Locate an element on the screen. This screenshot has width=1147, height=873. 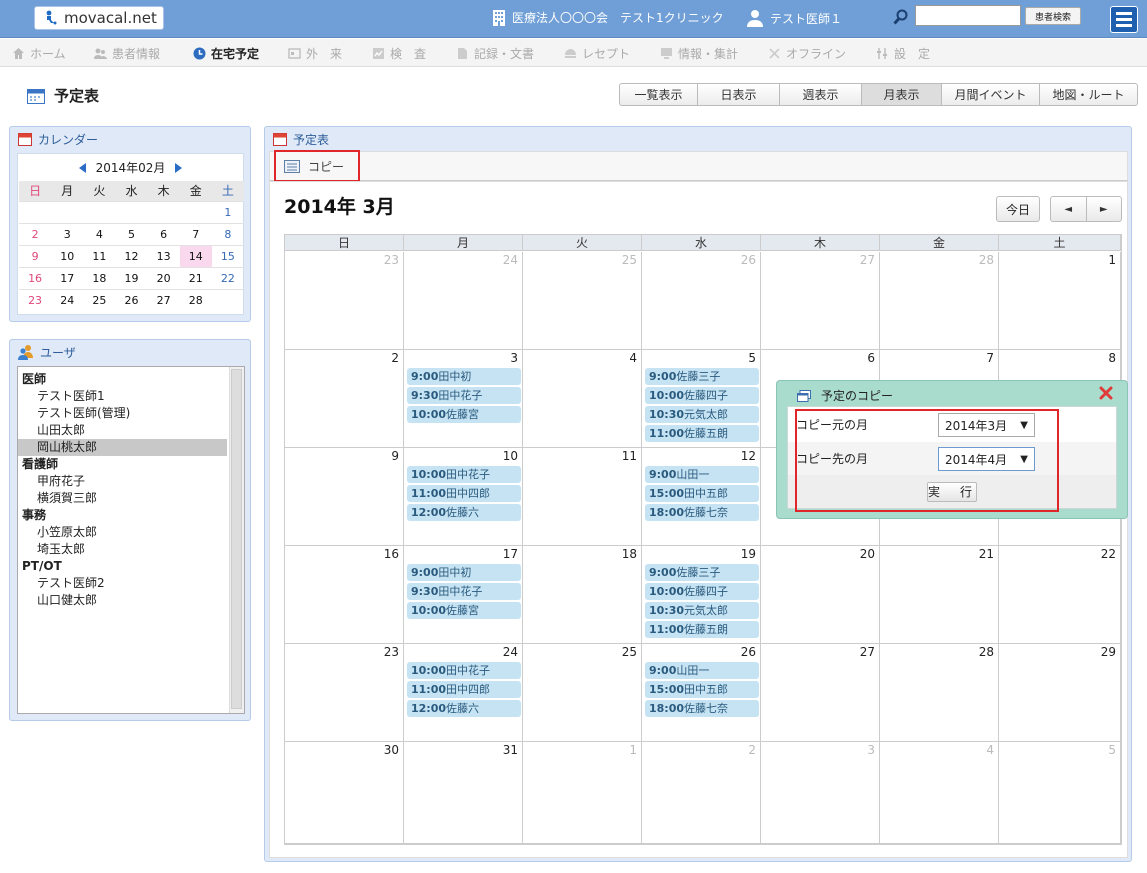
mini-calendar-day: 1 is located at coordinates (227, 211).